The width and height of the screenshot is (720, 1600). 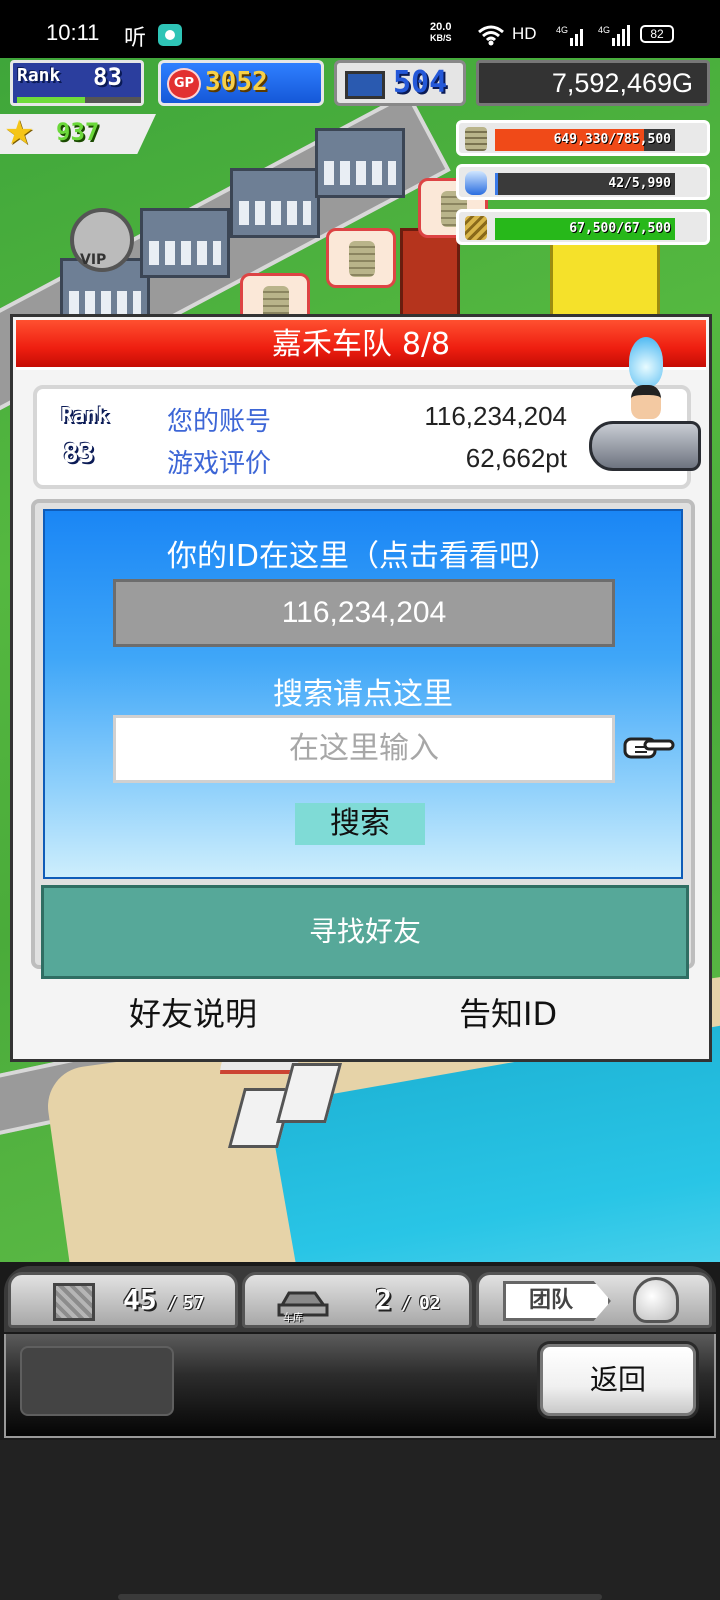 What do you see at coordinates (74, 1302) in the screenshot?
I see `crate-icon` at bounding box center [74, 1302].